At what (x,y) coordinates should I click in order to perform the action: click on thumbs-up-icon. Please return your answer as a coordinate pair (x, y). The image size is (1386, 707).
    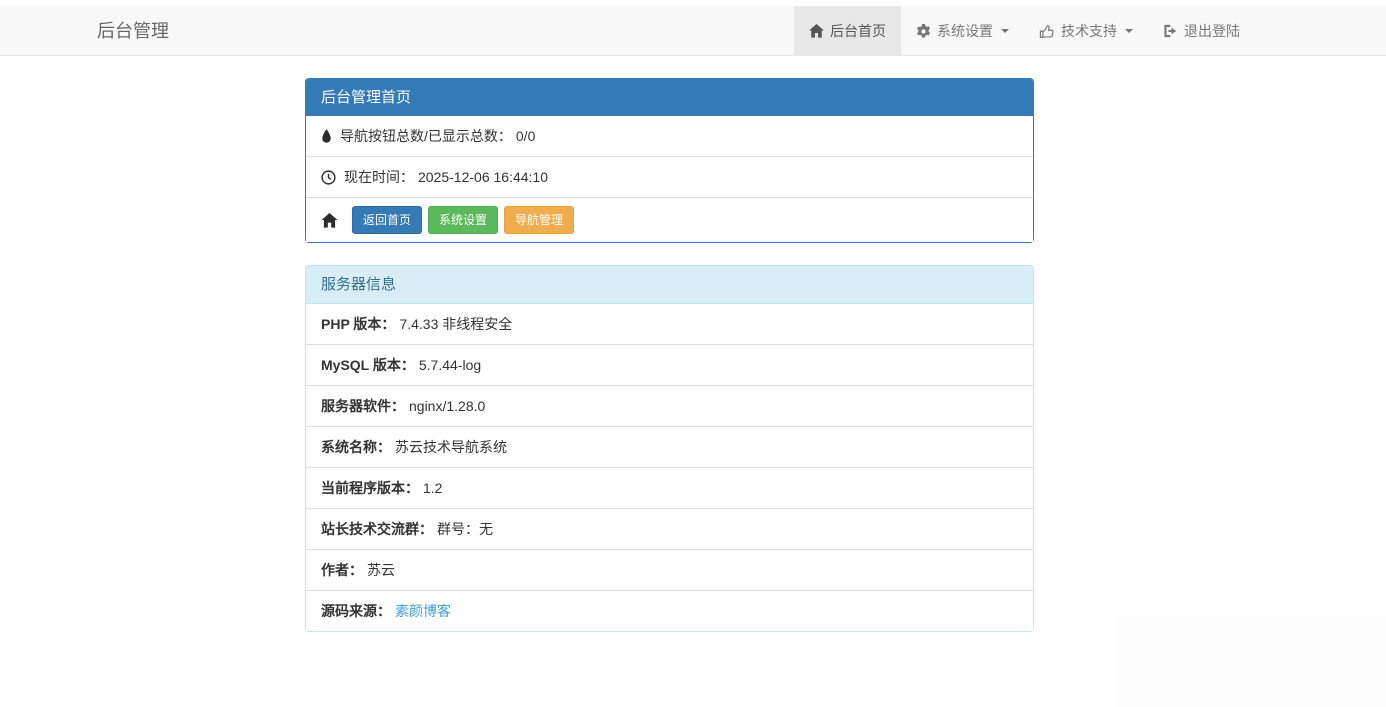
    Looking at the image, I should click on (1047, 31).